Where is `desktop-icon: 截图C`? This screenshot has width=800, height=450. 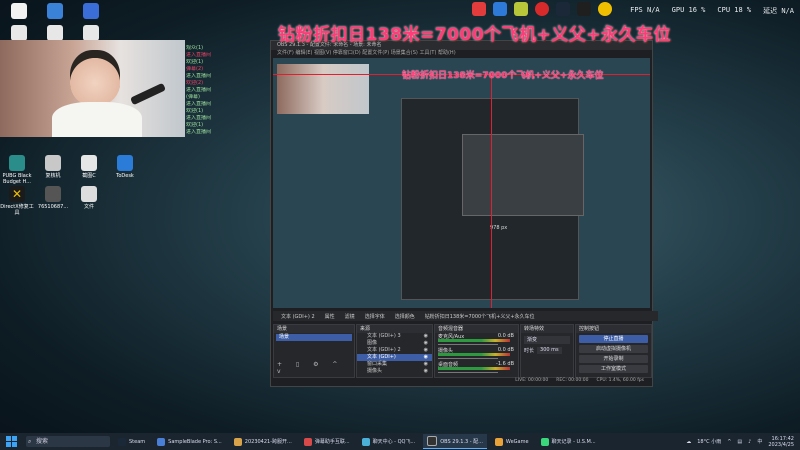
desktop-icon: 截图C is located at coordinates (89, 170).